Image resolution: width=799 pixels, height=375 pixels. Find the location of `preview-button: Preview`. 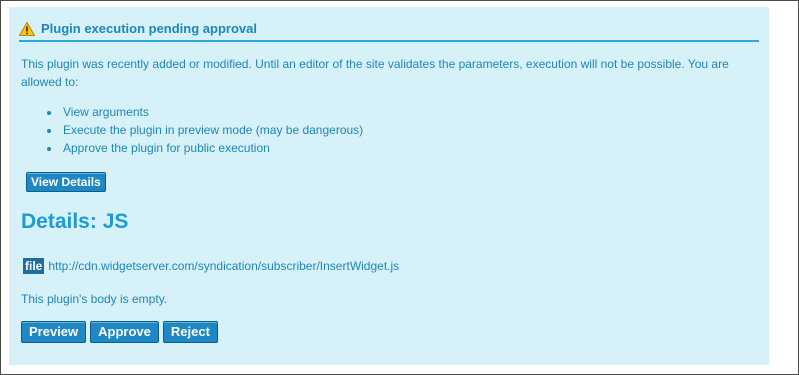

preview-button: Preview is located at coordinates (54, 332).